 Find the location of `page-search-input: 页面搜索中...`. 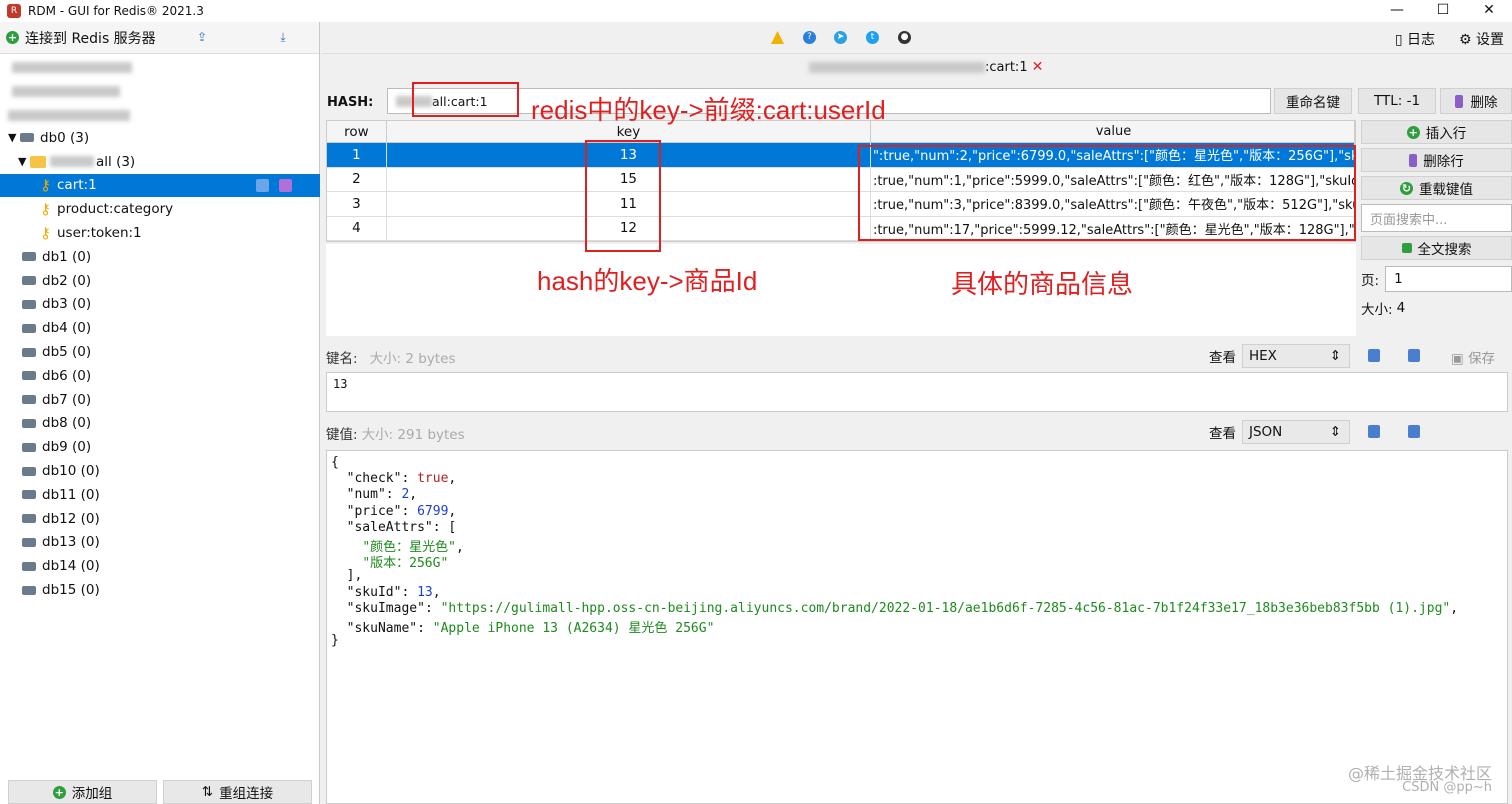

page-search-input: 页面搜索中... is located at coordinates (1436, 218).